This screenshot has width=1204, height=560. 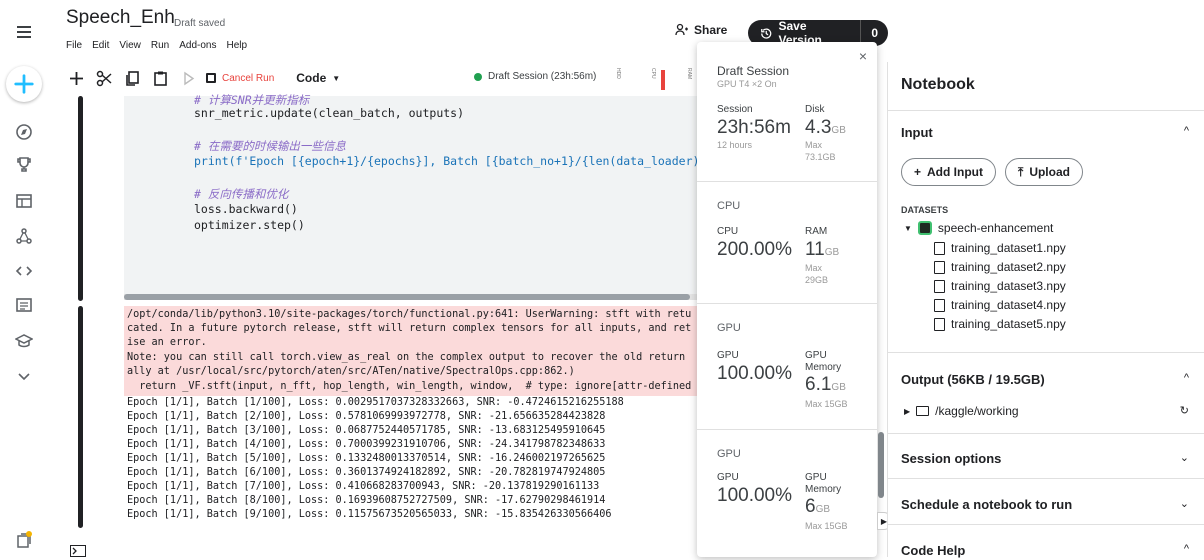 What do you see at coordinates (689, 74) in the screenshot?
I see `ram-meter-label: RAM` at bounding box center [689, 74].